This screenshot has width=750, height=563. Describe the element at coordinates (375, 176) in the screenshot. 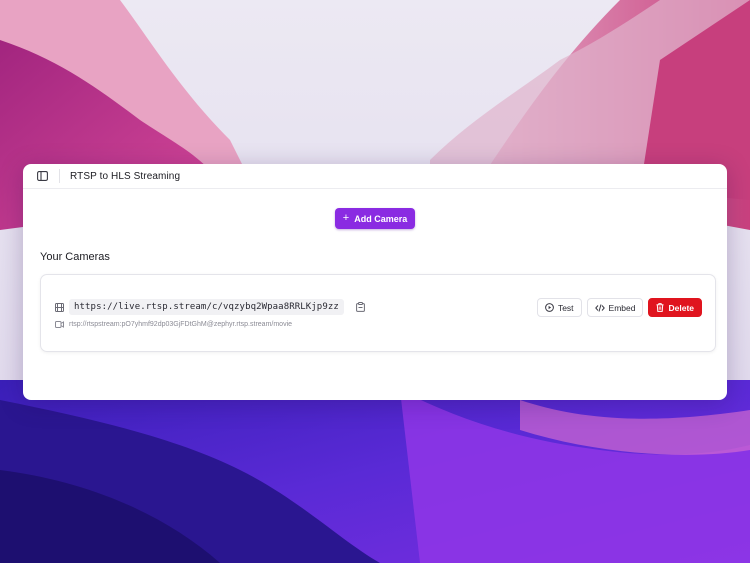

I see `title-bar: RTSP to HLS Streaming` at that location.